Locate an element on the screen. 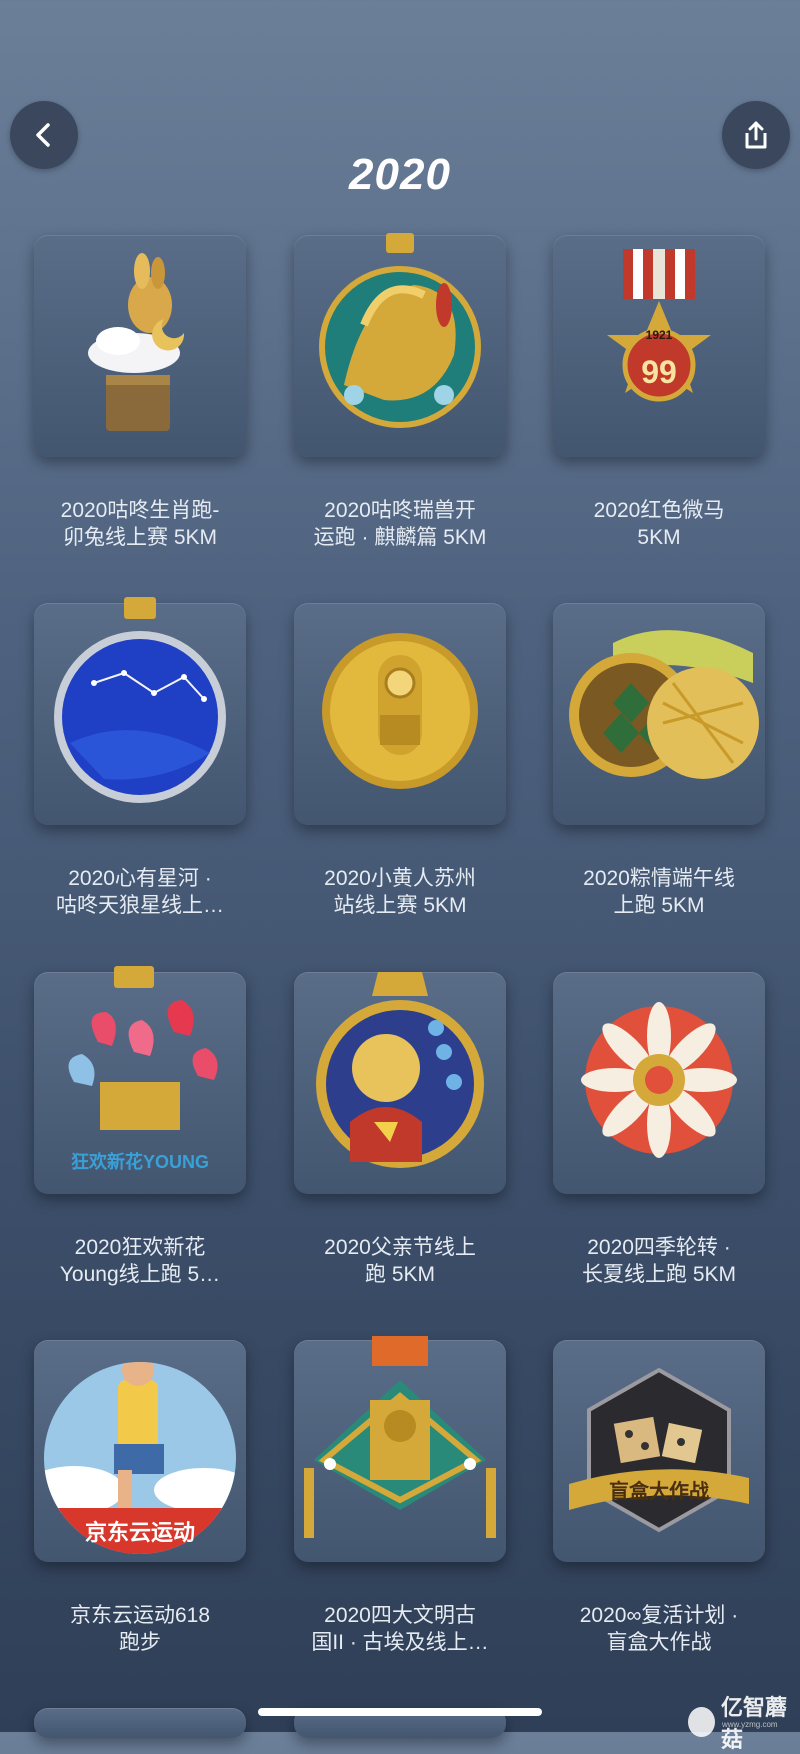 This screenshot has width=800, height=1754. svg-text: 狂欢新花YOUNG is located at coordinates (140, 1161).